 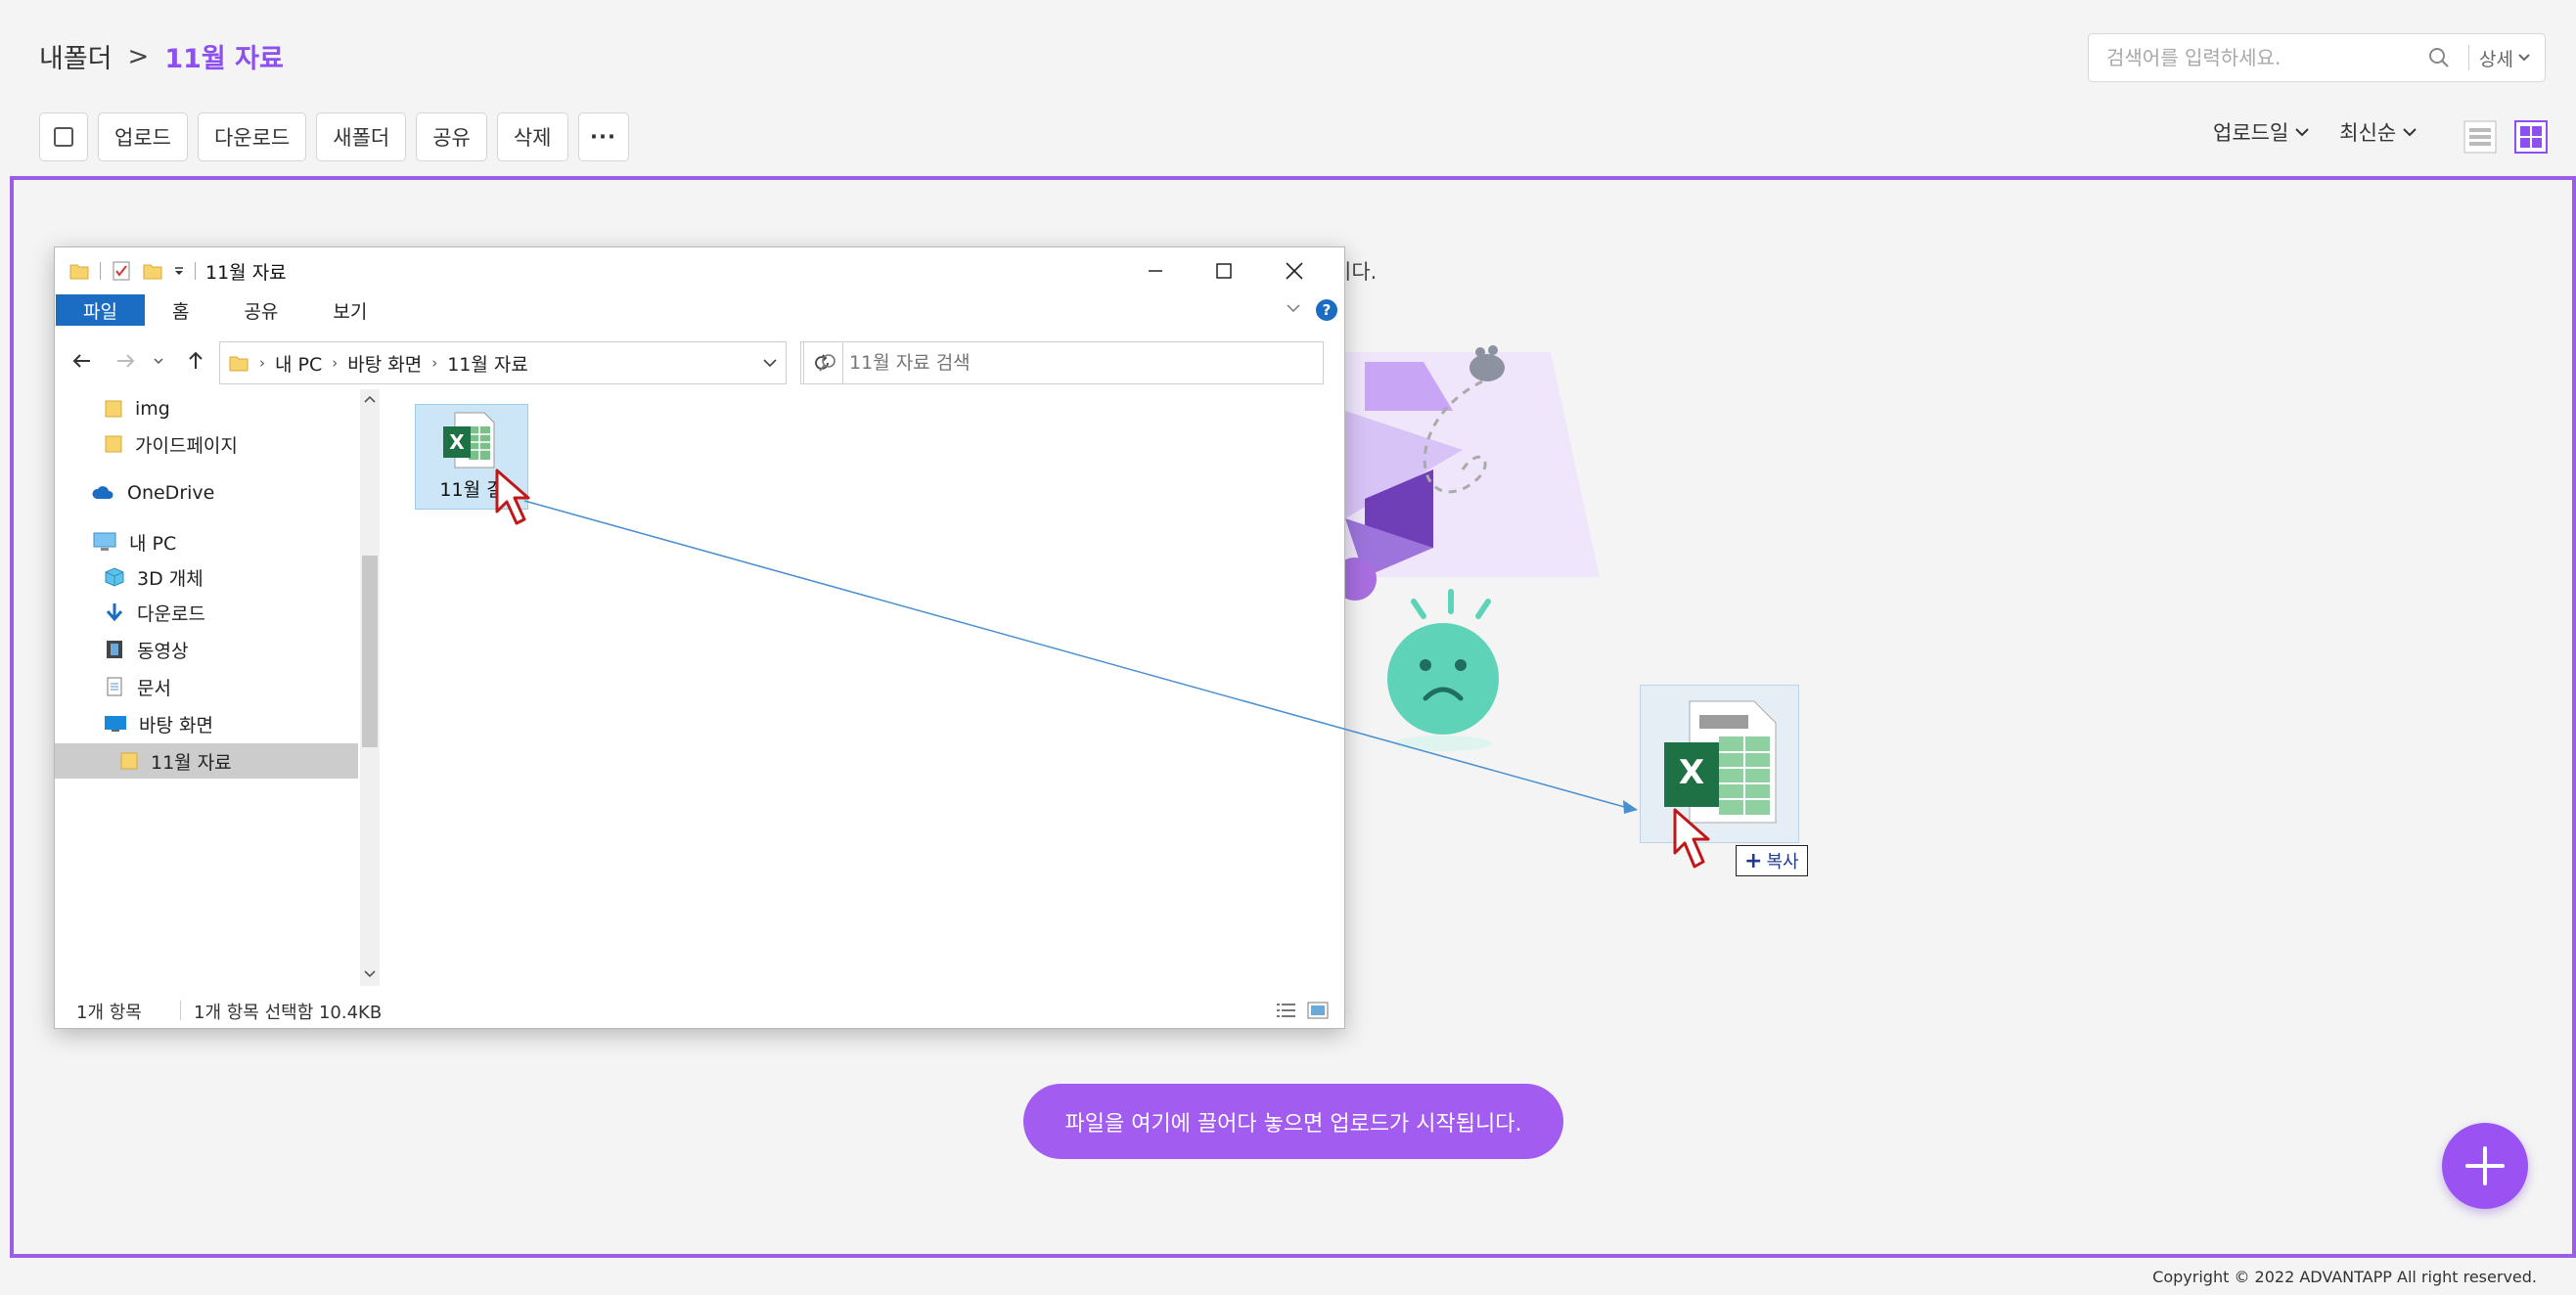 What do you see at coordinates (1691, 773) in the screenshot?
I see `svg-text: X` at bounding box center [1691, 773].